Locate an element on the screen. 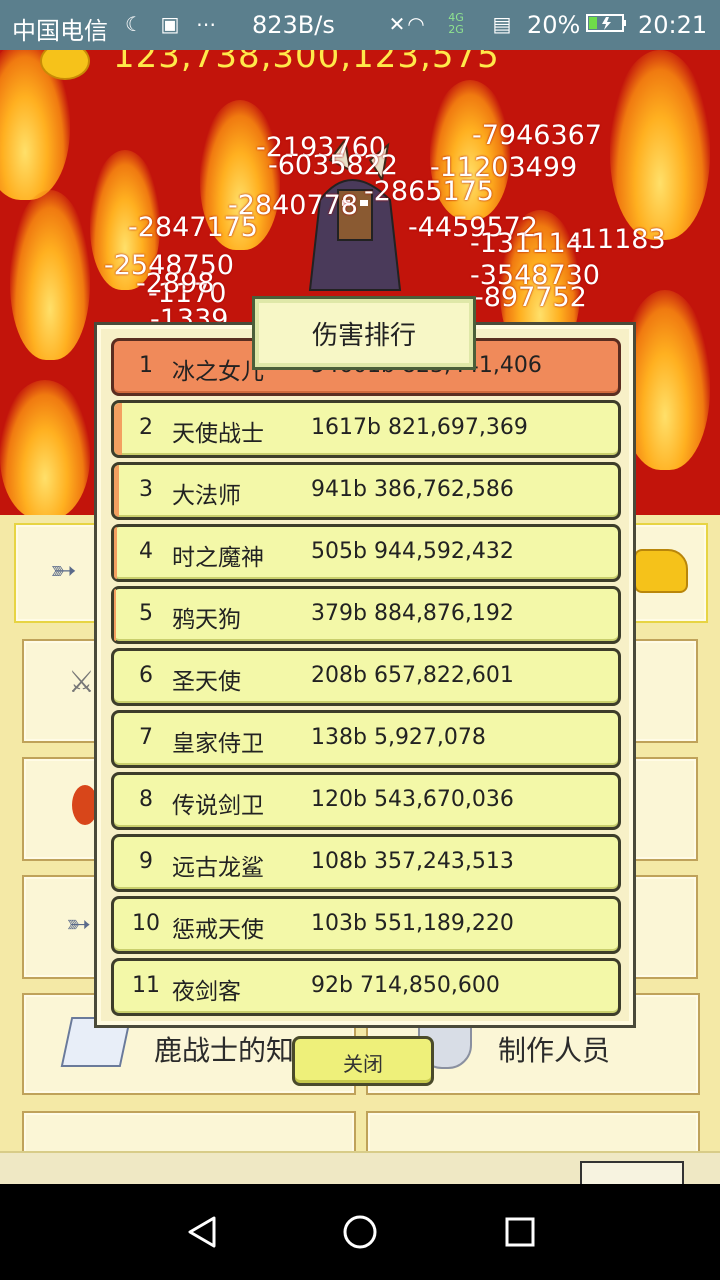 This screenshot has height=1280, width=720. damage-number: -2865175 is located at coordinates (429, 191).